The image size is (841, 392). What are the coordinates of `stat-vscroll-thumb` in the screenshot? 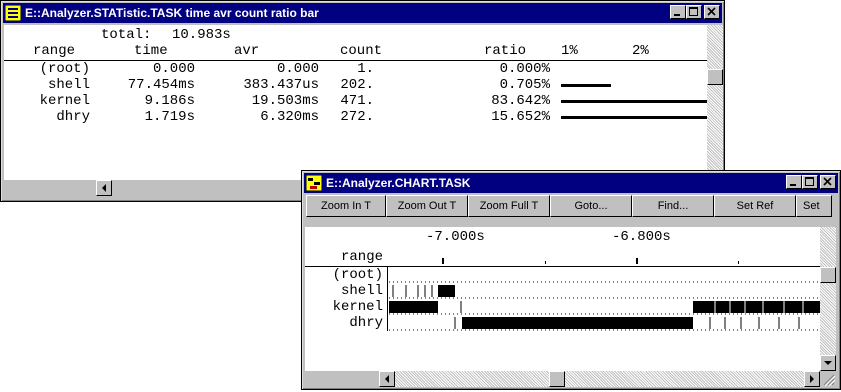 It's located at (715, 77).